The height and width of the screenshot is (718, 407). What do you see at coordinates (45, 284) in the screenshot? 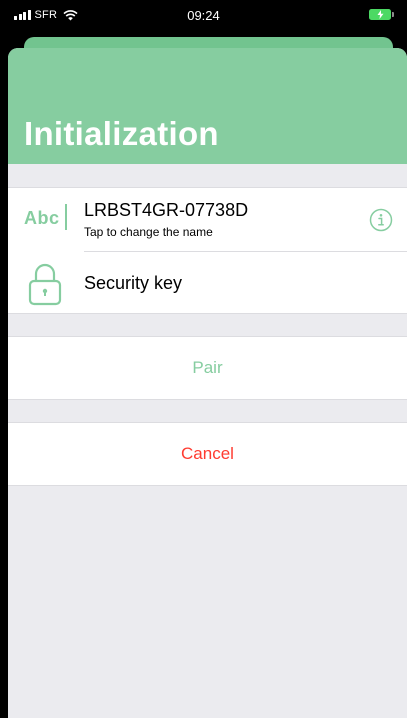
I see `lock-icon` at bounding box center [45, 284].